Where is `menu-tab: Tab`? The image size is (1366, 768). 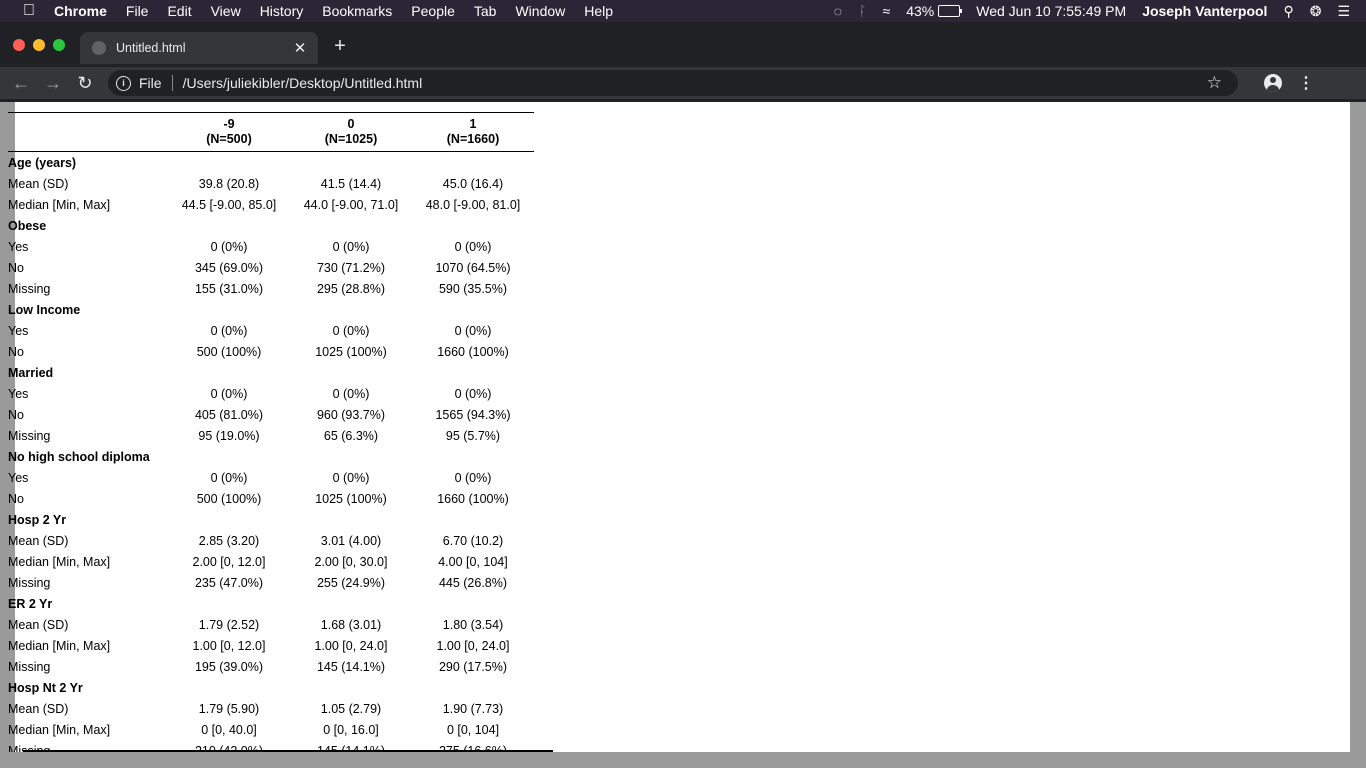 menu-tab: Tab is located at coordinates (485, 11).